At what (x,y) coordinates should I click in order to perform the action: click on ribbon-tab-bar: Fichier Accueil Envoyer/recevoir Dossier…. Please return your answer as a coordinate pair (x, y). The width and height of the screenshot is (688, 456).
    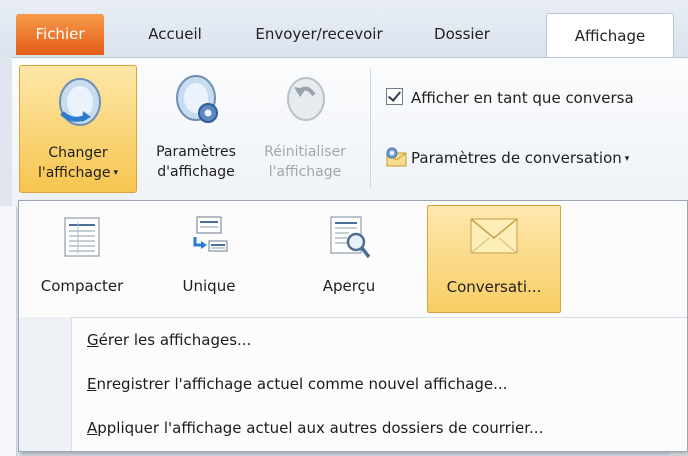
    Looking at the image, I should click on (344, 30).